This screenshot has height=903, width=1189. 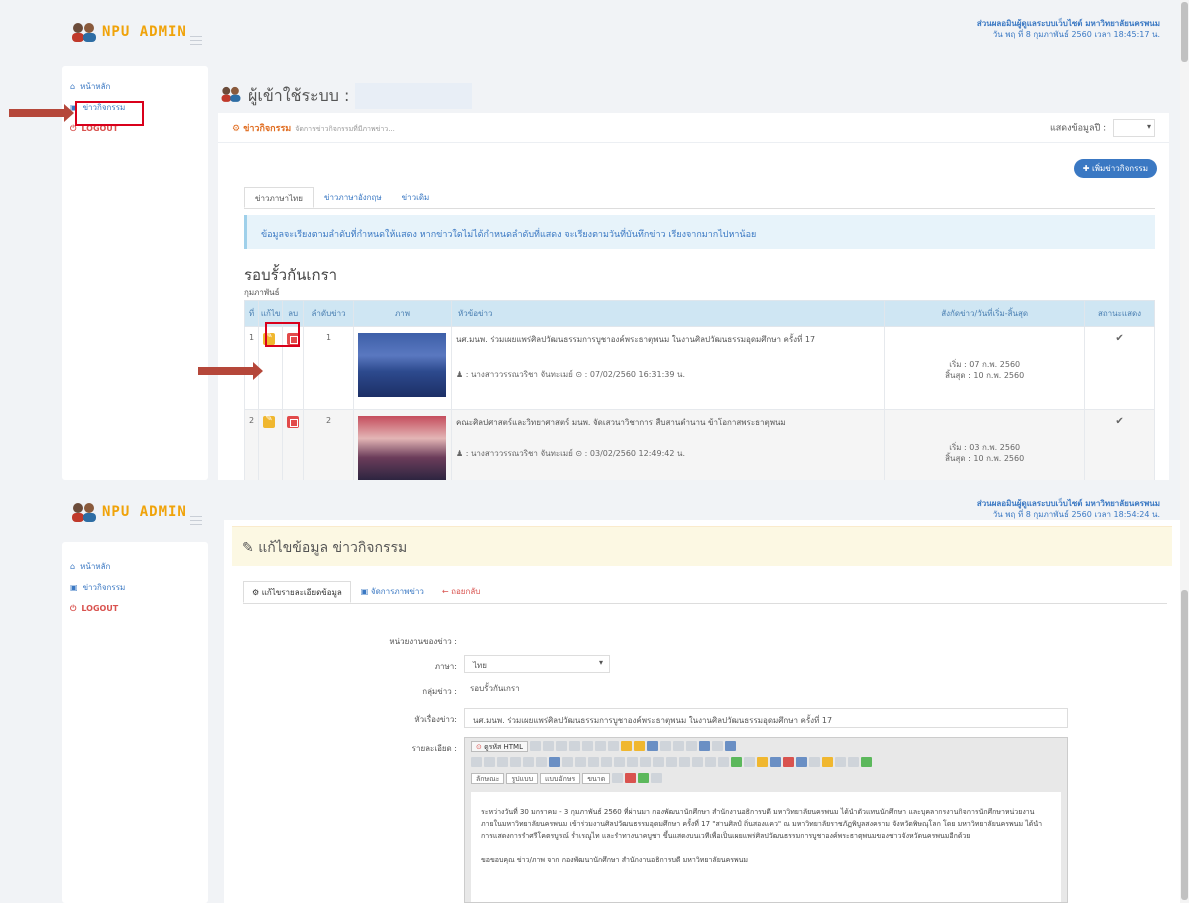 What do you see at coordinates (251, 444) in the screenshot?
I see `row-no: 2` at bounding box center [251, 444].